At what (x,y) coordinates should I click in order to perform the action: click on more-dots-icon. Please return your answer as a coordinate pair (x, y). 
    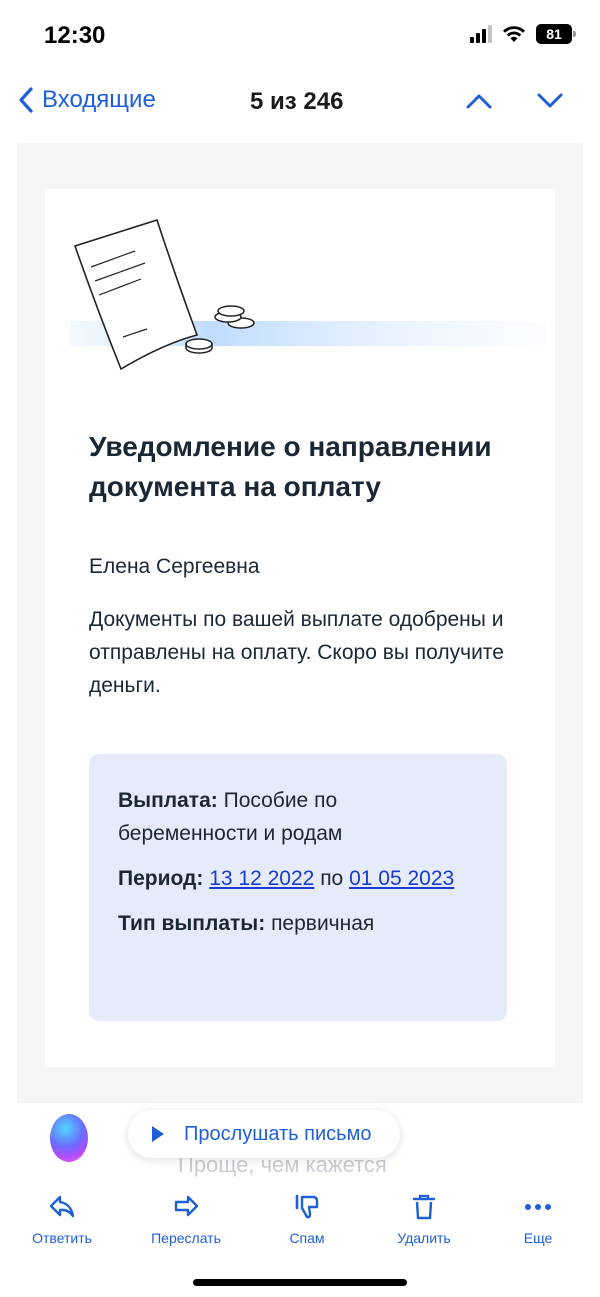
    Looking at the image, I should click on (538, 1207).